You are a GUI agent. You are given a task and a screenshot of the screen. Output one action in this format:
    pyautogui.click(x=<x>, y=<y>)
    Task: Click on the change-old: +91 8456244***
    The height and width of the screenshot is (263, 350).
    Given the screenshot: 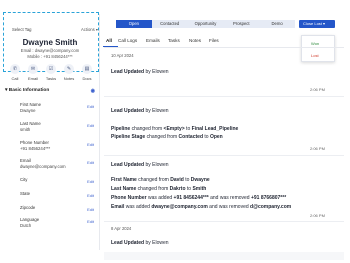 What is the action you would take?
    pyautogui.click(x=191, y=198)
    